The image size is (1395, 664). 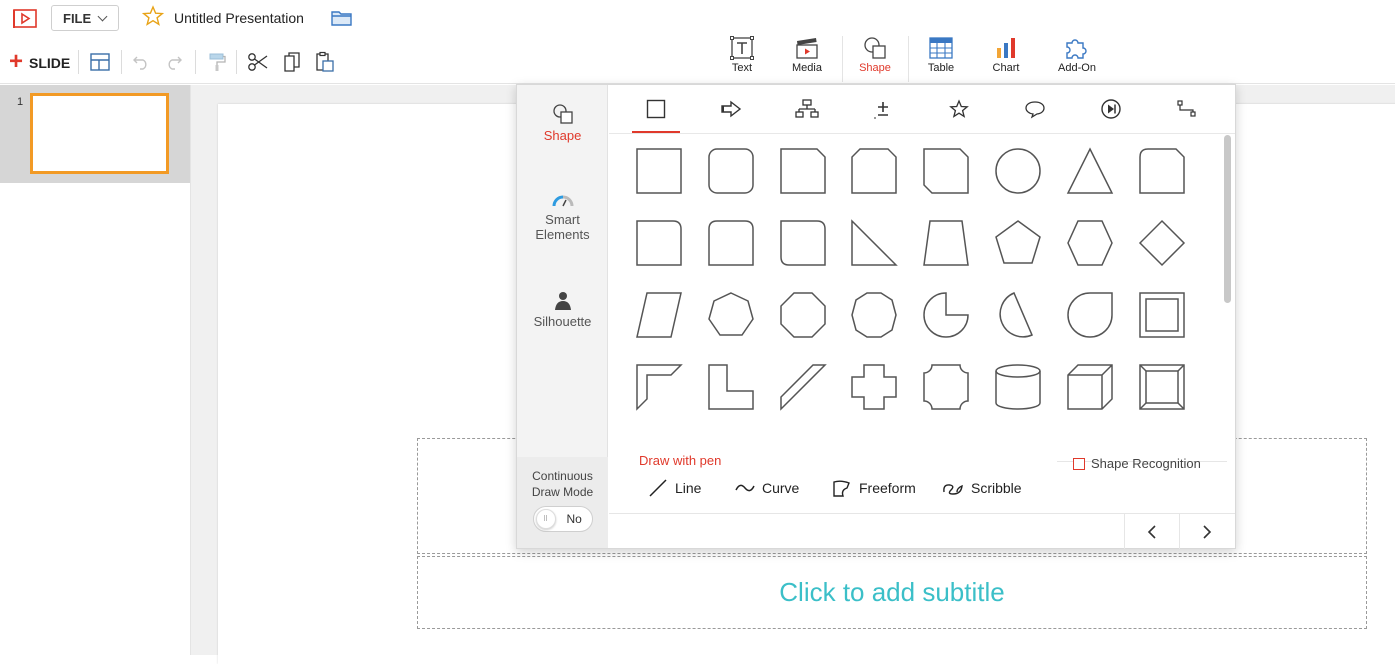 What do you see at coordinates (766, 488) in the screenshot?
I see `pen-curve-button: Curve` at bounding box center [766, 488].